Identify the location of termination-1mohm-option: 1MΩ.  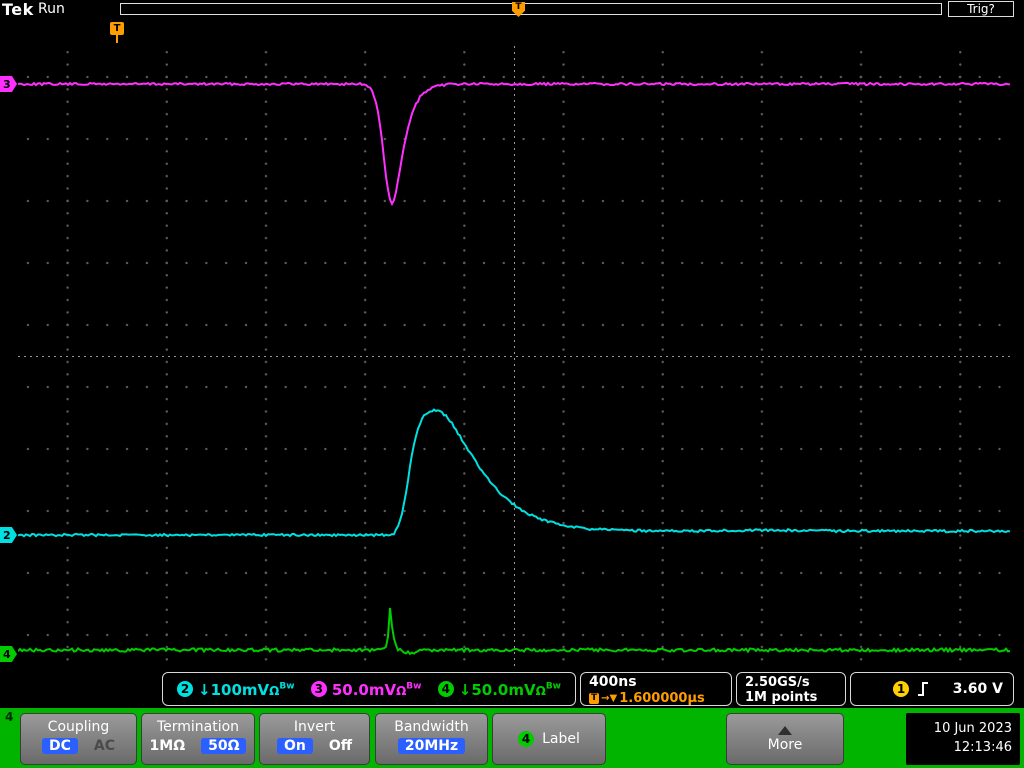
(168, 746).